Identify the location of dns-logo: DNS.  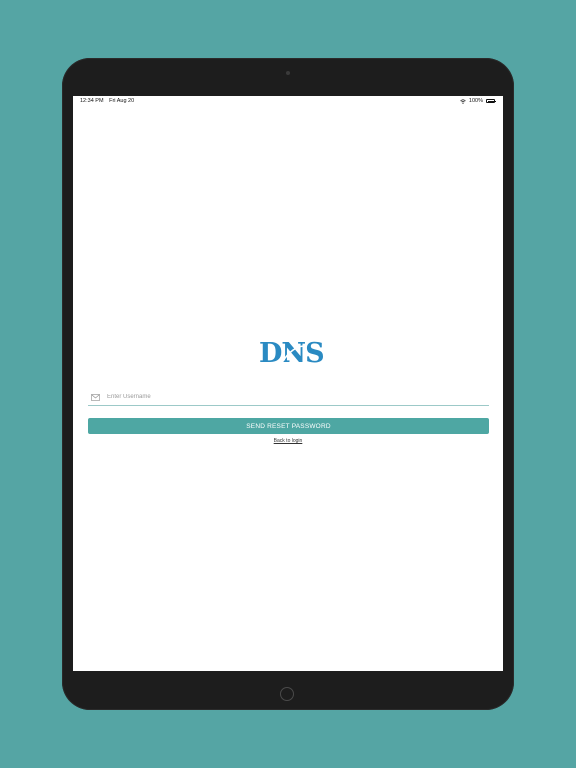
(292, 357).